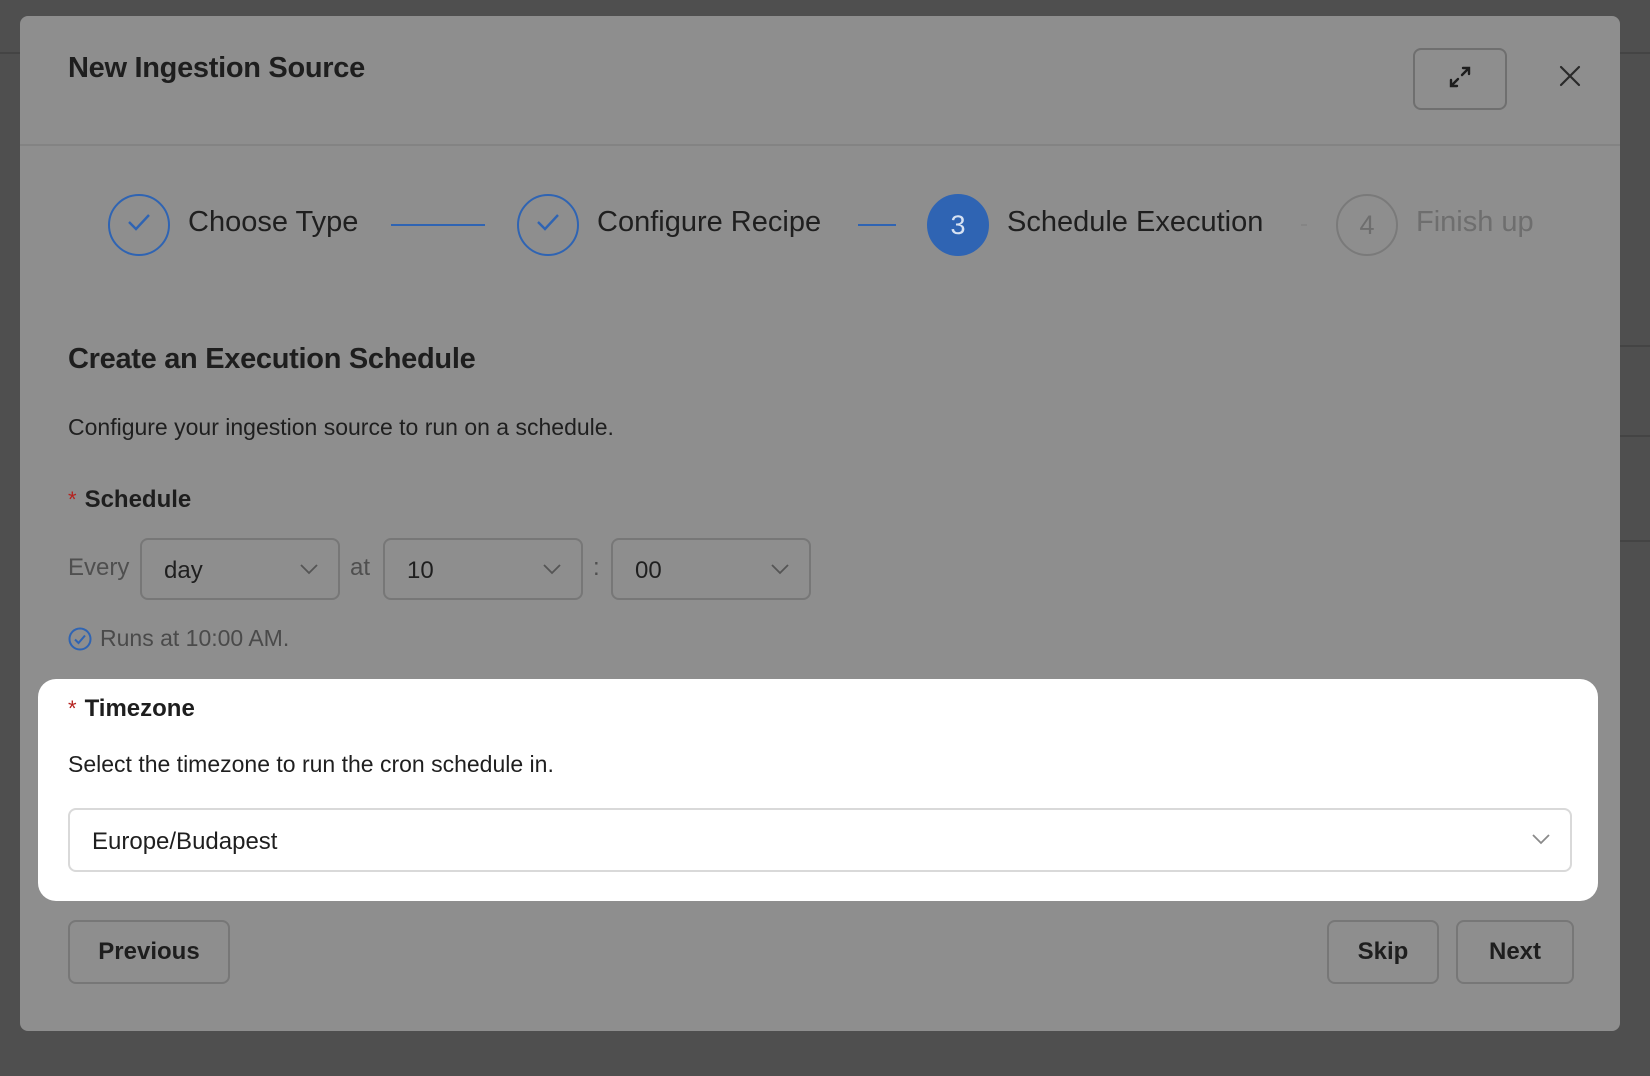  Describe the element at coordinates (216, 68) in the screenshot. I see `modal-title: New Ingestion Source` at that location.